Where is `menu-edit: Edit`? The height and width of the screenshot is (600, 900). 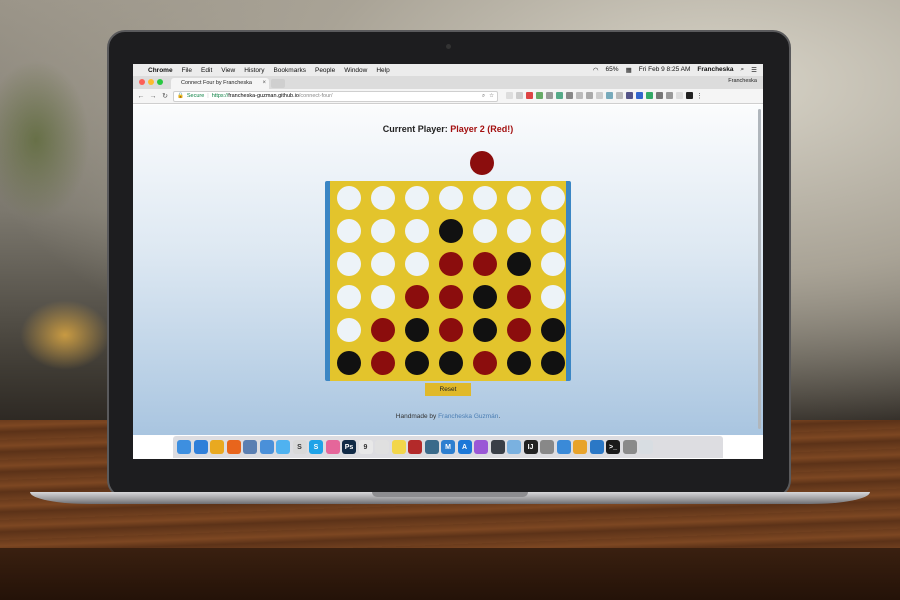
menu-edit: Edit is located at coordinates (206, 70).